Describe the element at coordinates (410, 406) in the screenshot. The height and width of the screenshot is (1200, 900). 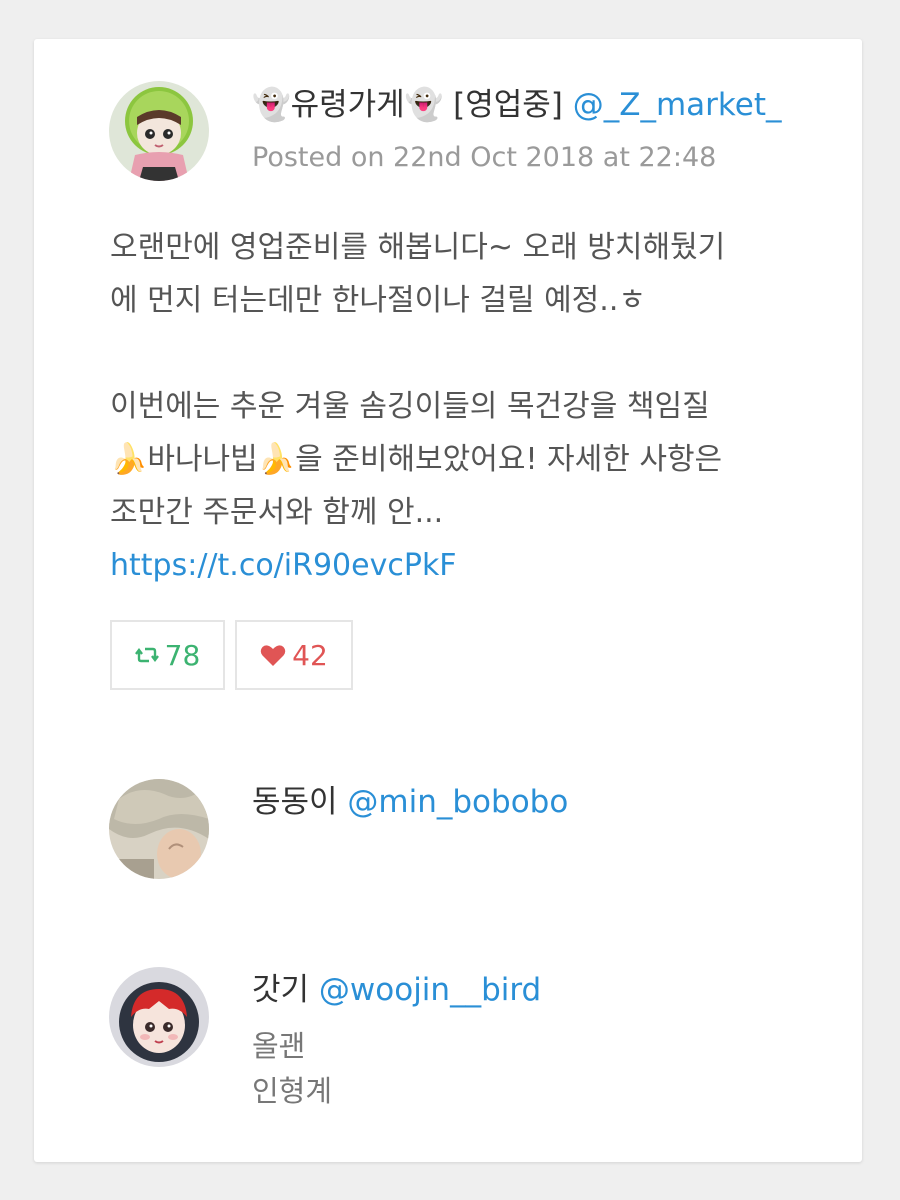
I see `tweet-text-line: 이번에는 추운 겨울 솜깅이들의 목건강을 책임질` at that location.